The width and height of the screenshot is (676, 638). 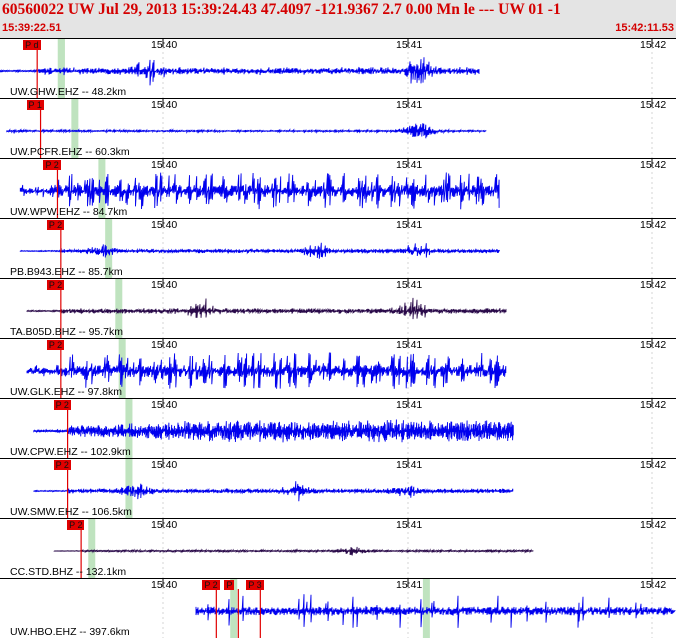 I want to click on trace-panel: P 2 15:40 15:41 15:42 UW.WPW.EHZ -- 84.7km, so click(x=338, y=188).